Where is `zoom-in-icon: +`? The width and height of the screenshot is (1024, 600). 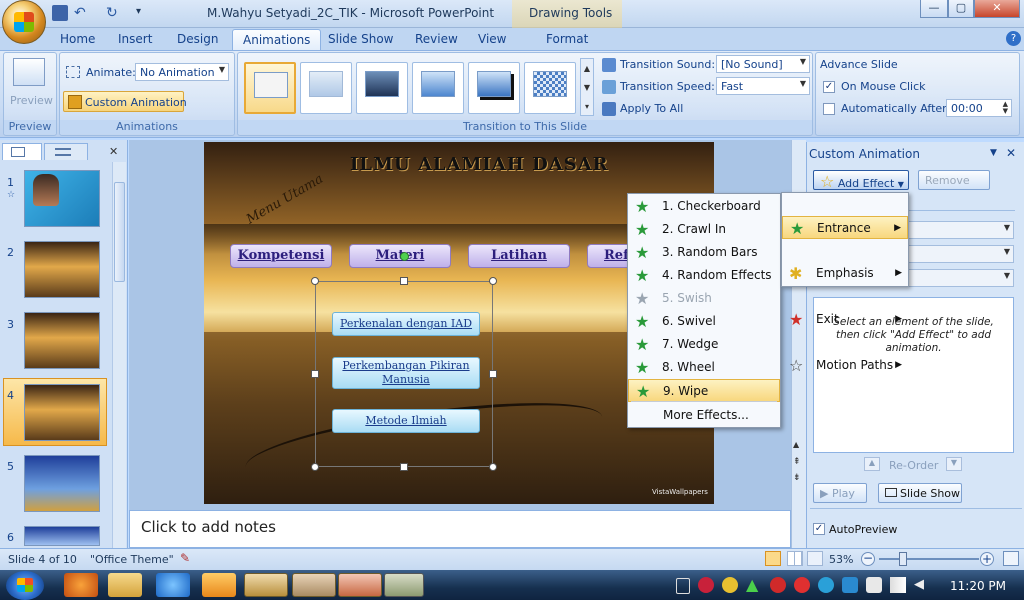
zoom-in-icon: + is located at coordinates (987, 559).